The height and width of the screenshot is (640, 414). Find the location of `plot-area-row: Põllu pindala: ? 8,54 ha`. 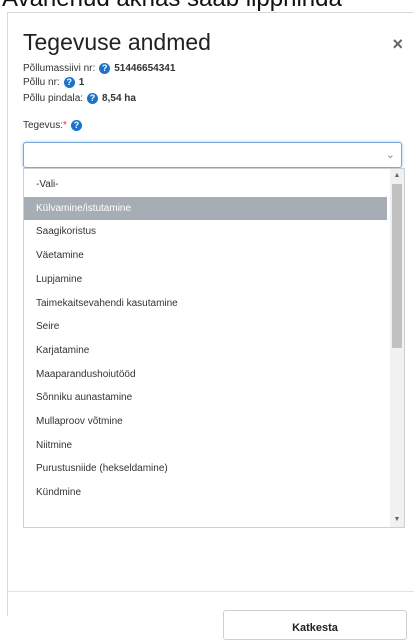

plot-area-row: Põllu pindala: ? 8,54 ha is located at coordinates (79, 98).